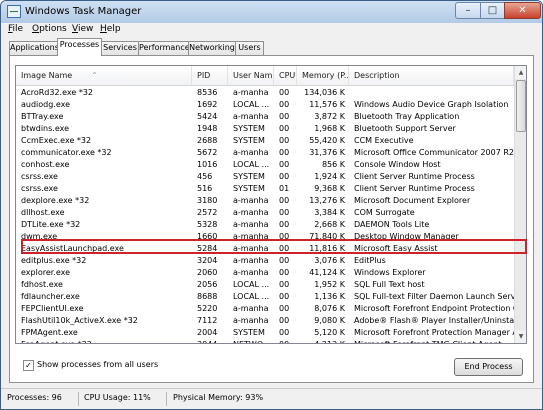  Describe the element at coordinates (333, 164) in the screenshot. I see `cell-mem: 856 K` at that location.